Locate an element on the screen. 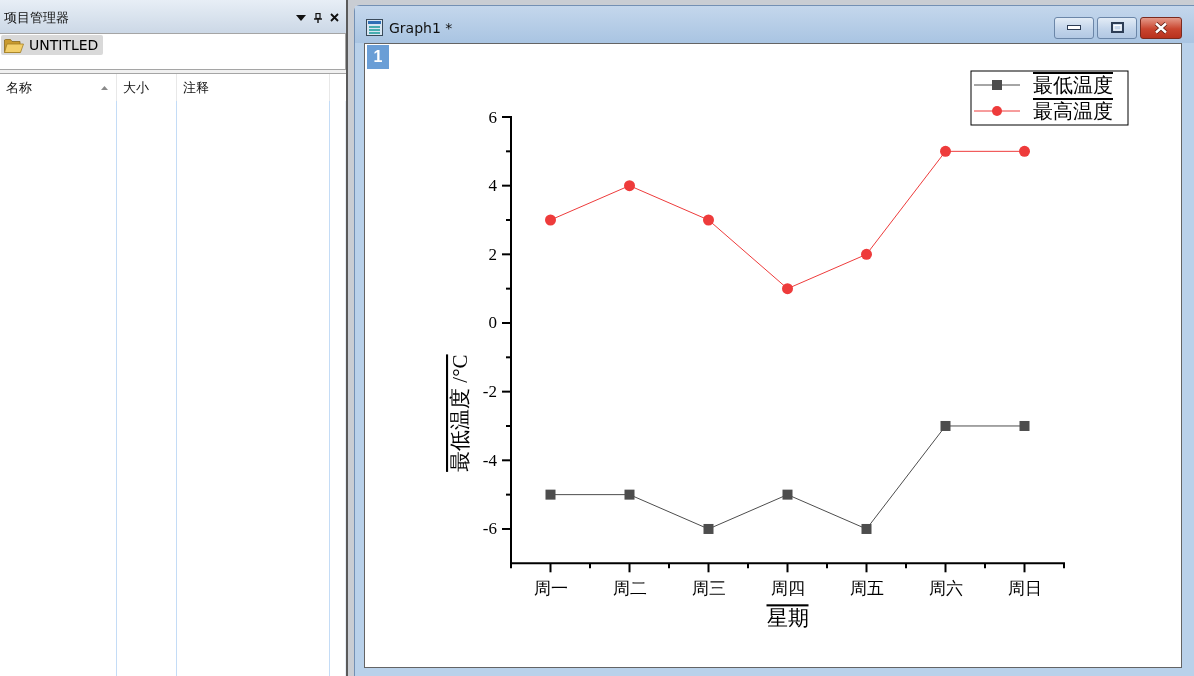  window-title: Graph1 * is located at coordinates (421, 27).